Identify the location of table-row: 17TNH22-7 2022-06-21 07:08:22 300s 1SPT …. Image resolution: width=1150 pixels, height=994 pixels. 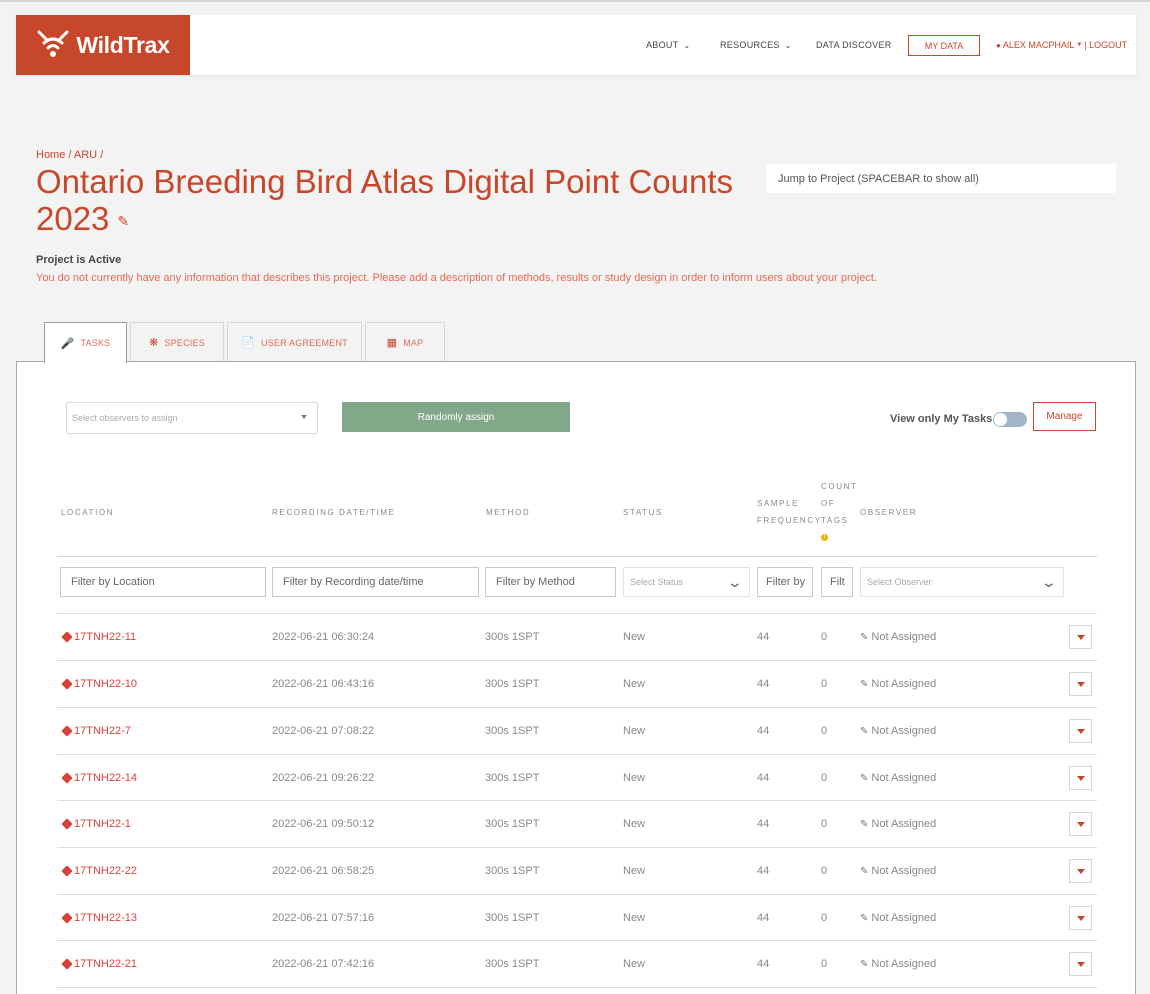
(577, 730).